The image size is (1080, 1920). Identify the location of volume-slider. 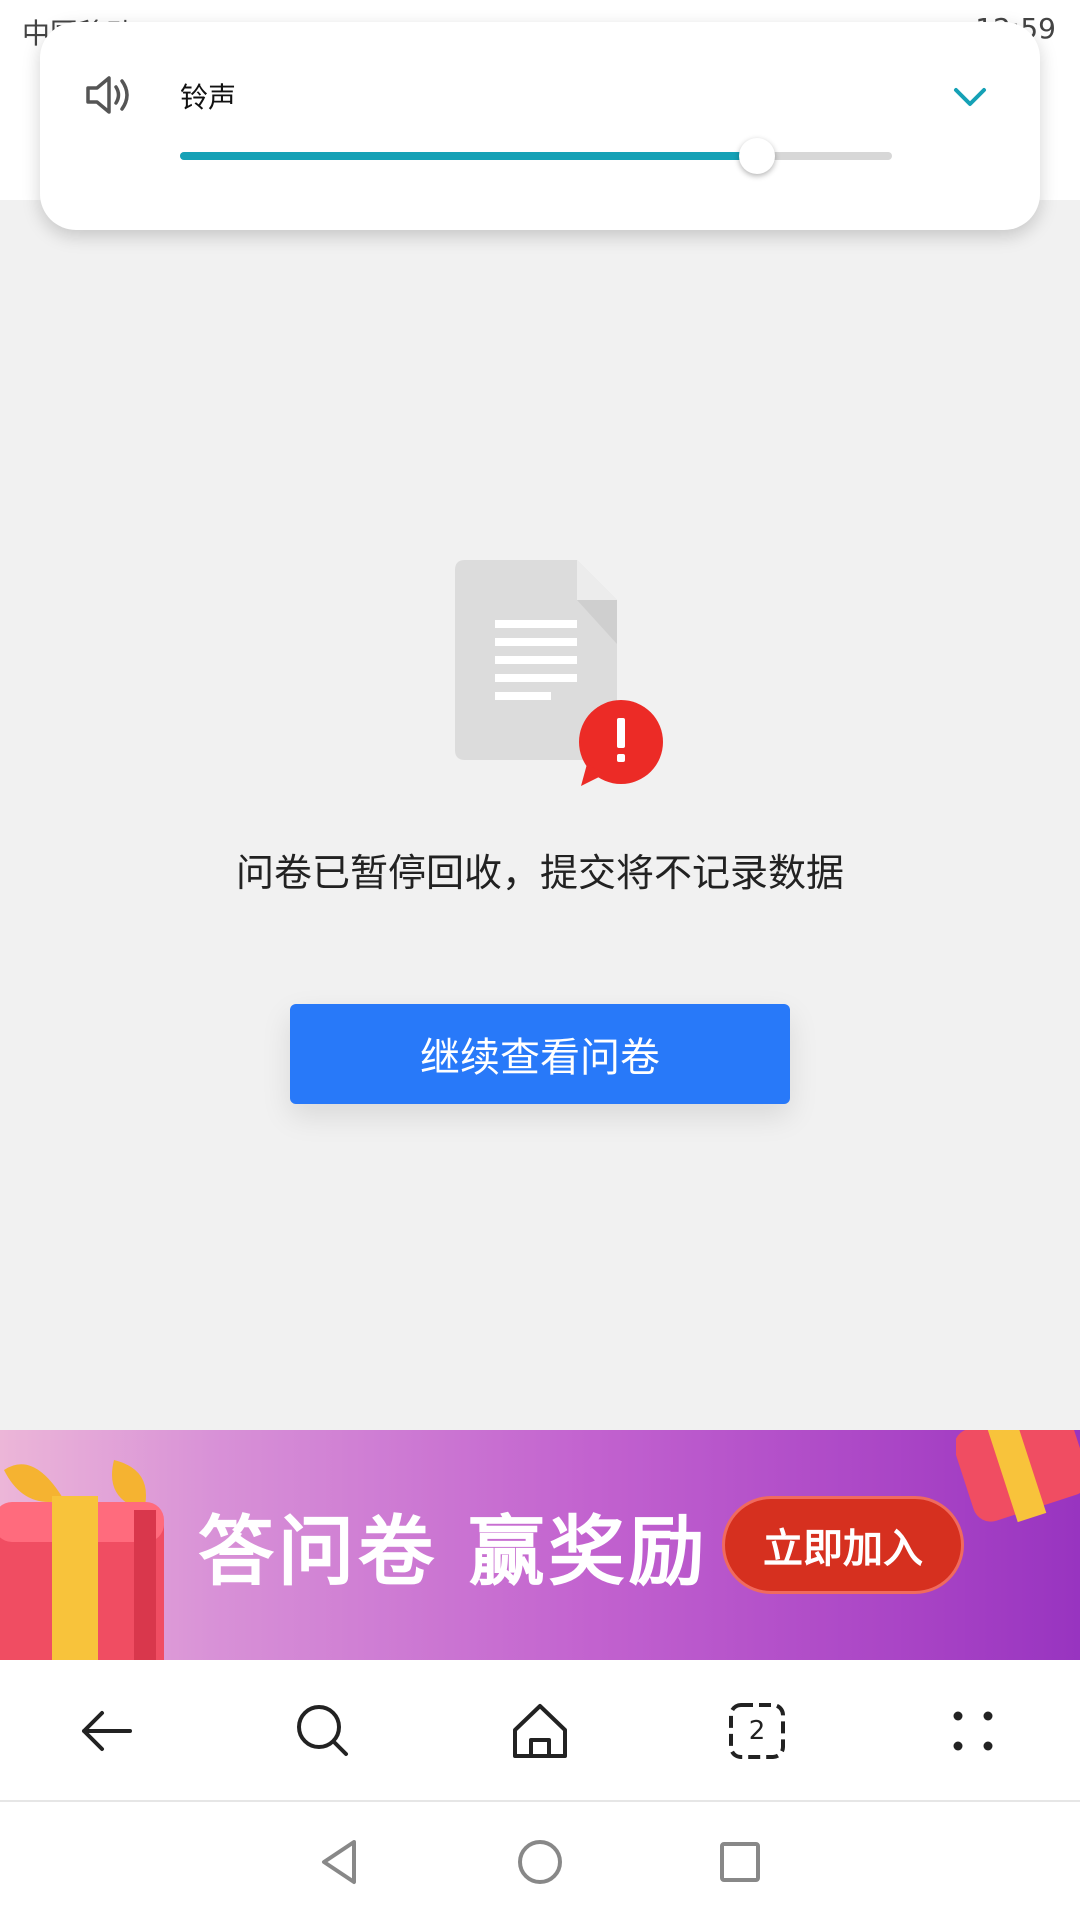
(536, 156).